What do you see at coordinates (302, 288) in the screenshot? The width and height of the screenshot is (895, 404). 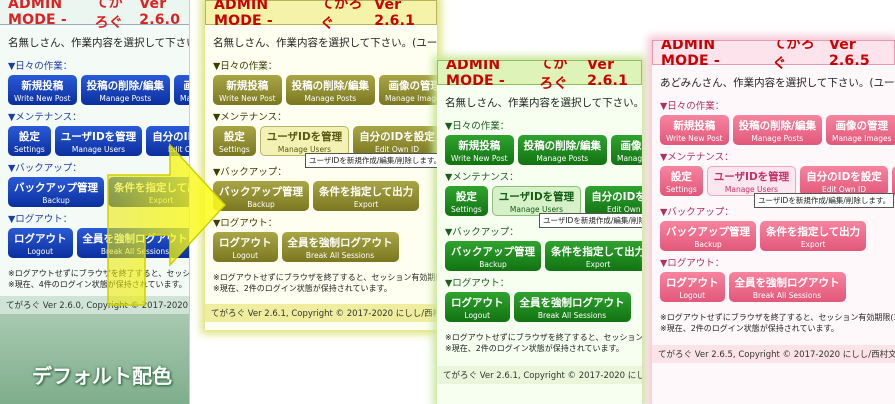 I see `note-line: ※現在、2件のログイン状態が保持されています。` at bounding box center [302, 288].